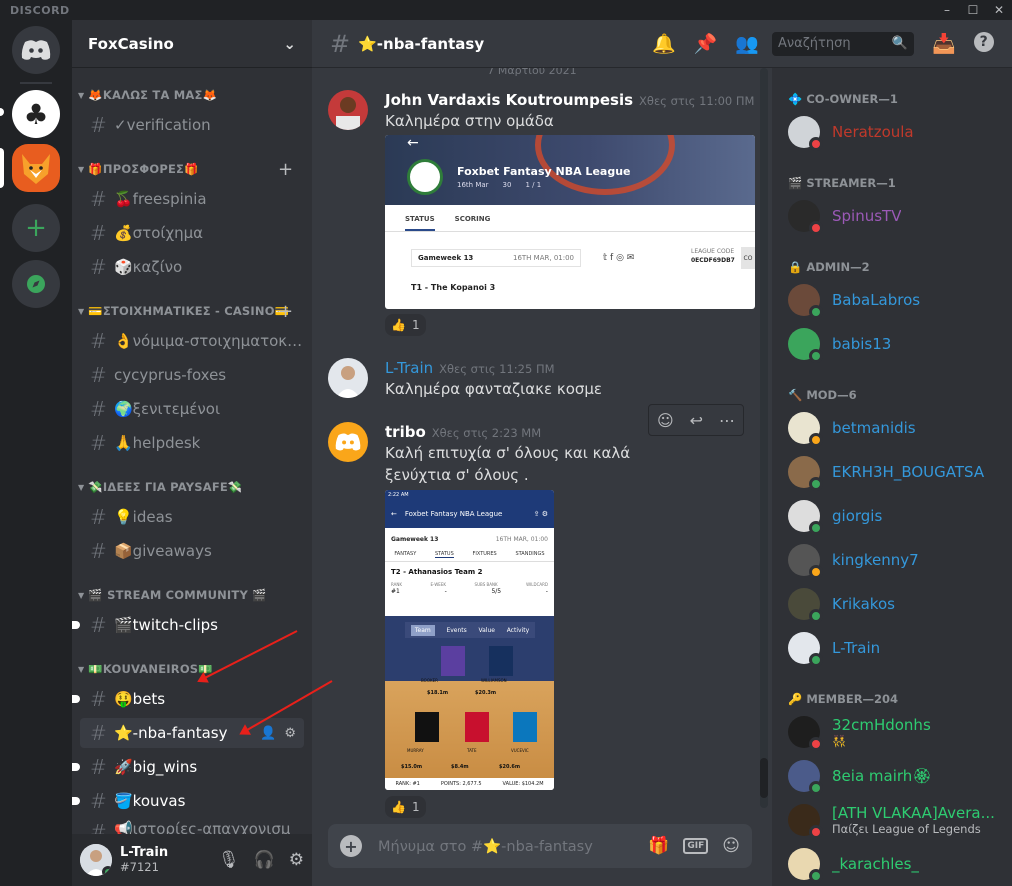 The height and width of the screenshot is (886, 1012). What do you see at coordinates (898, 300) in the screenshot?
I see `member-item: BabaLabros` at bounding box center [898, 300].